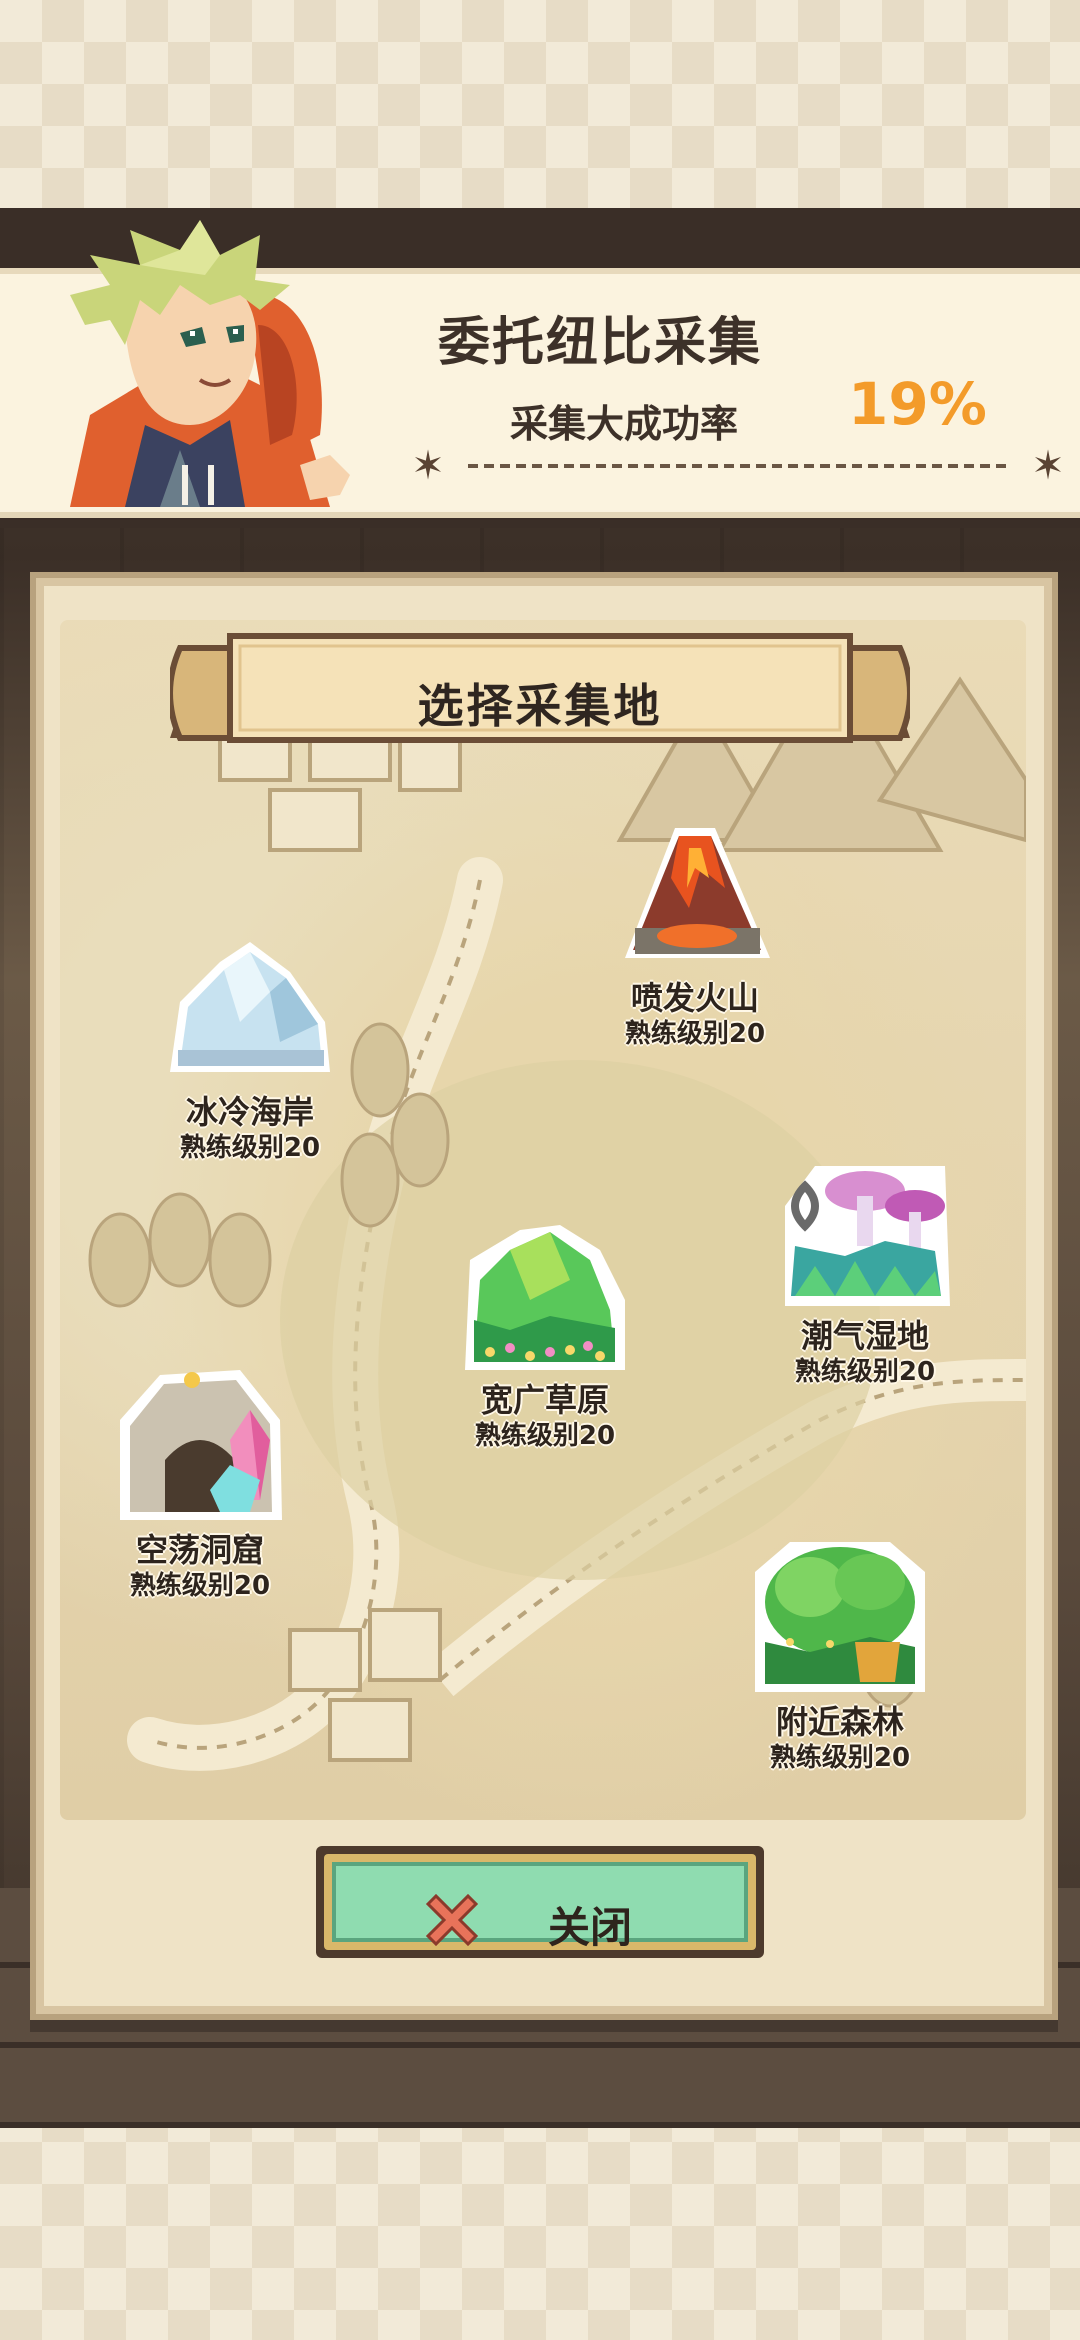 Image resolution: width=1080 pixels, height=2340 pixels. What do you see at coordinates (917, 404) in the screenshot?
I see `success-rate-value: 19%` at bounding box center [917, 404].